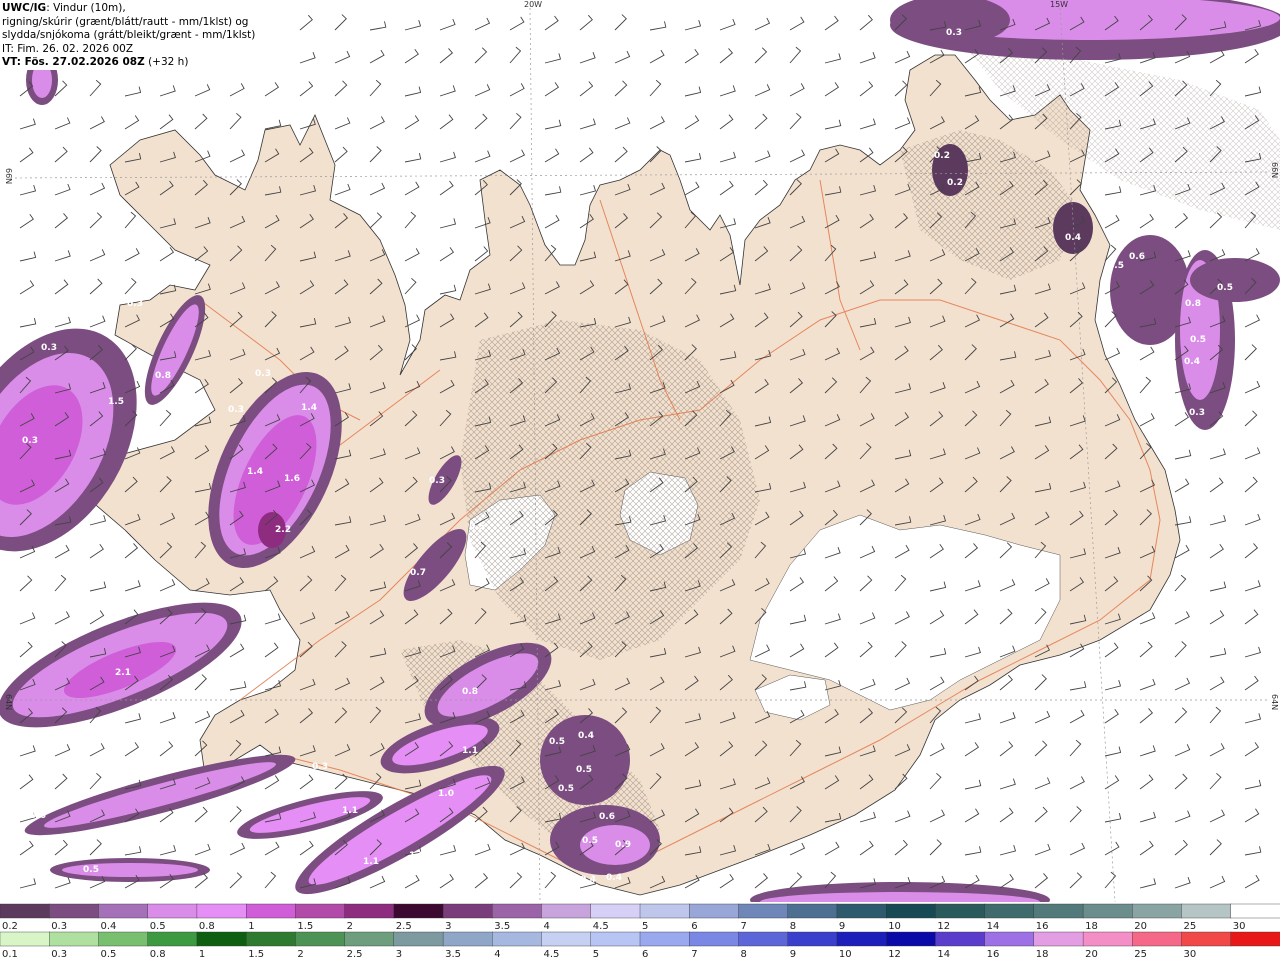 This screenshot has height=960, width=1280. I want to click on rain-scale-tick: 16, so click(993, 954).